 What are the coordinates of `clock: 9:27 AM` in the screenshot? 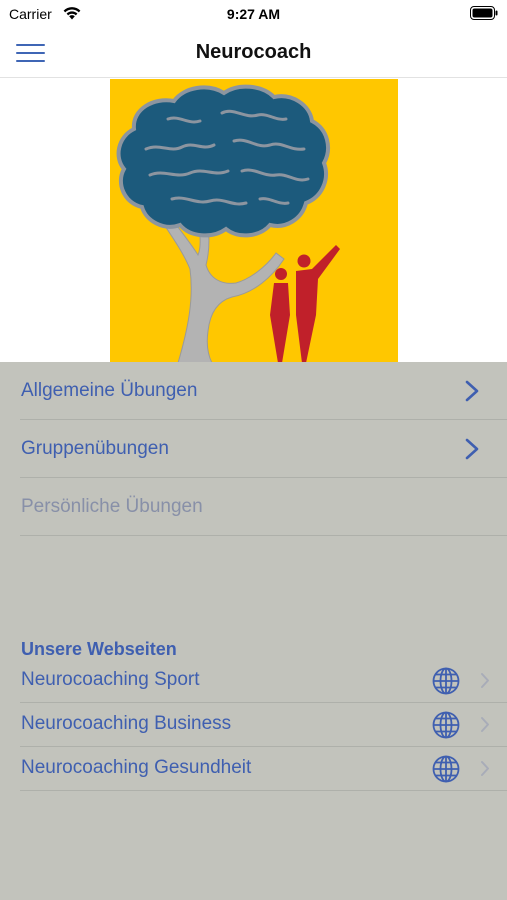 It's located at (253, 14).